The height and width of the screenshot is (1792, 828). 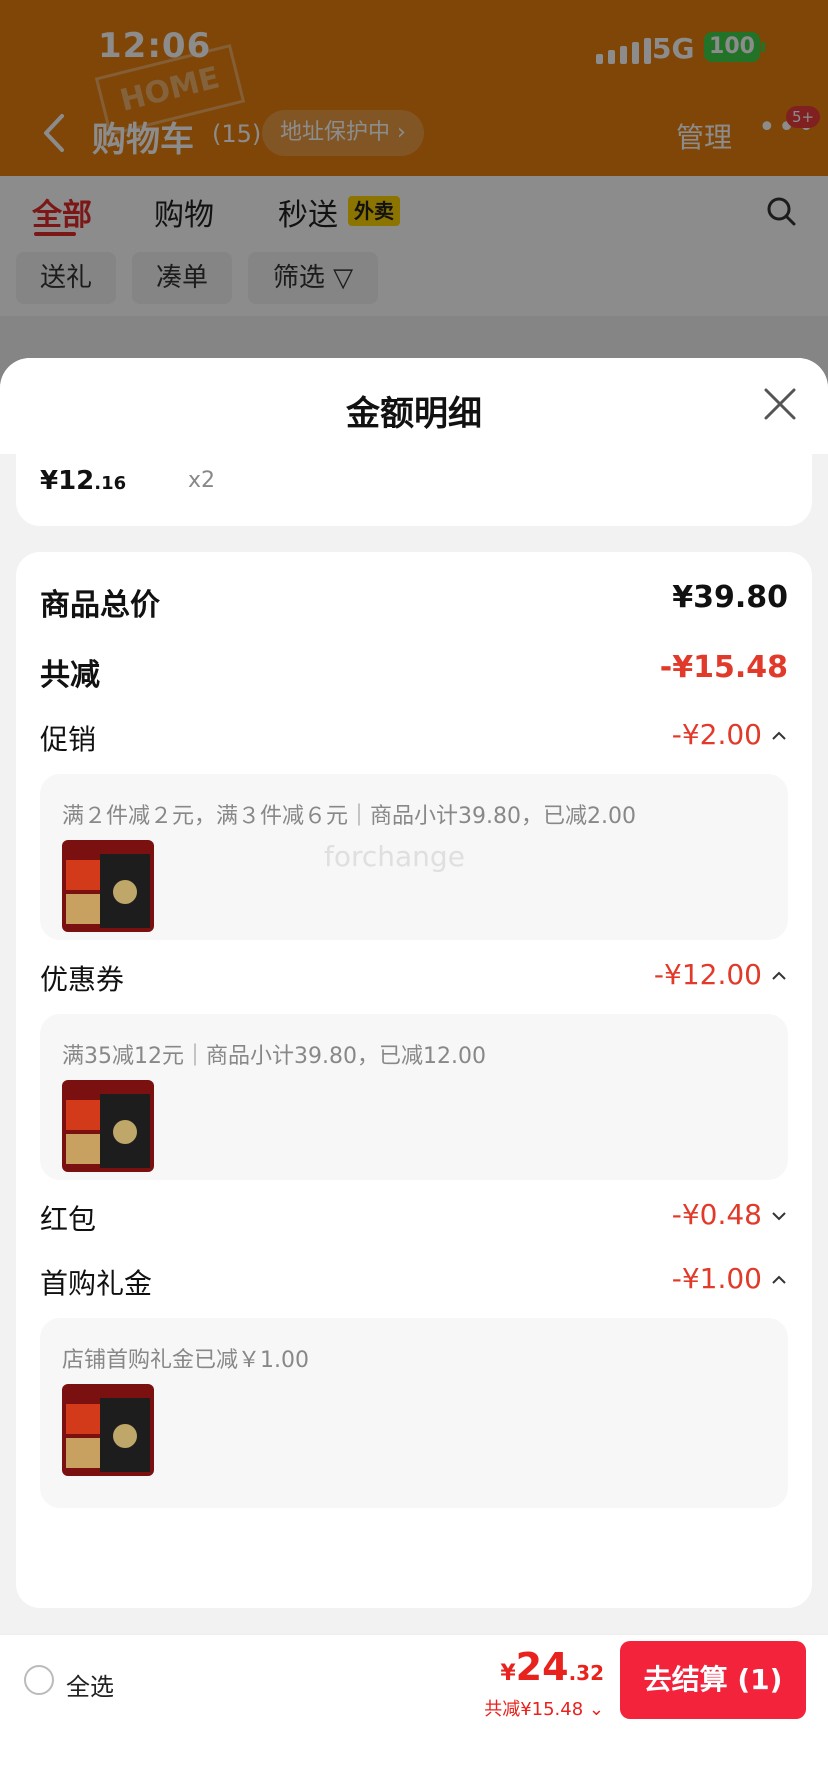 What do you see at coordinates (716, 1214) in the screenshot?
I see `redpacket-value: -¥0.48` at bounding box center [716, 1214].